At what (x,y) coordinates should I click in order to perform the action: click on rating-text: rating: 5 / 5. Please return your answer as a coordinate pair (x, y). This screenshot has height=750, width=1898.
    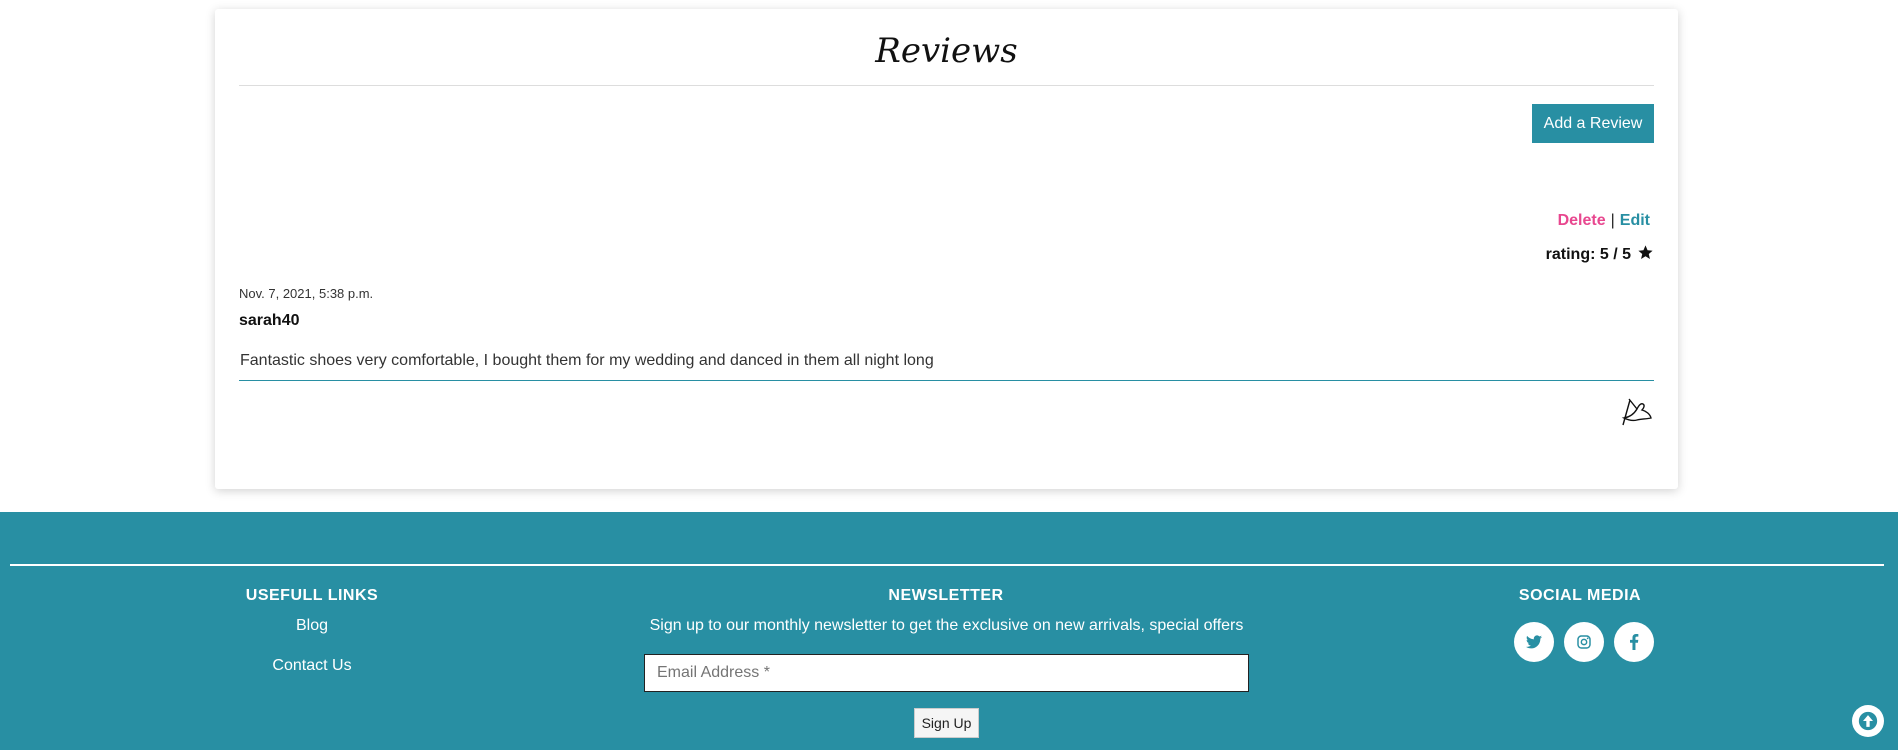
    Looking at the image, I should click on (1588, 254).